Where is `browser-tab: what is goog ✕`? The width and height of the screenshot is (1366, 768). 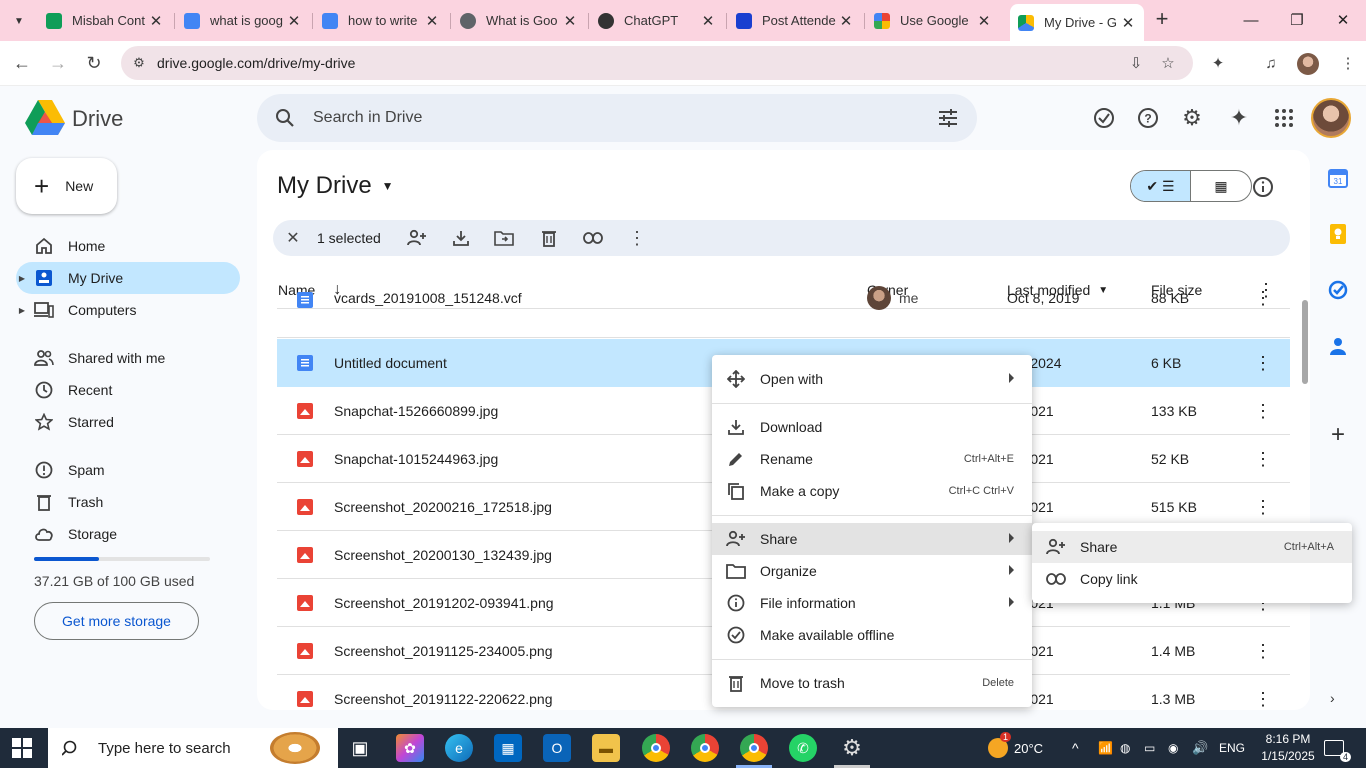
browser-tab: what is goog ✕ is located at coordinates (243, 20).